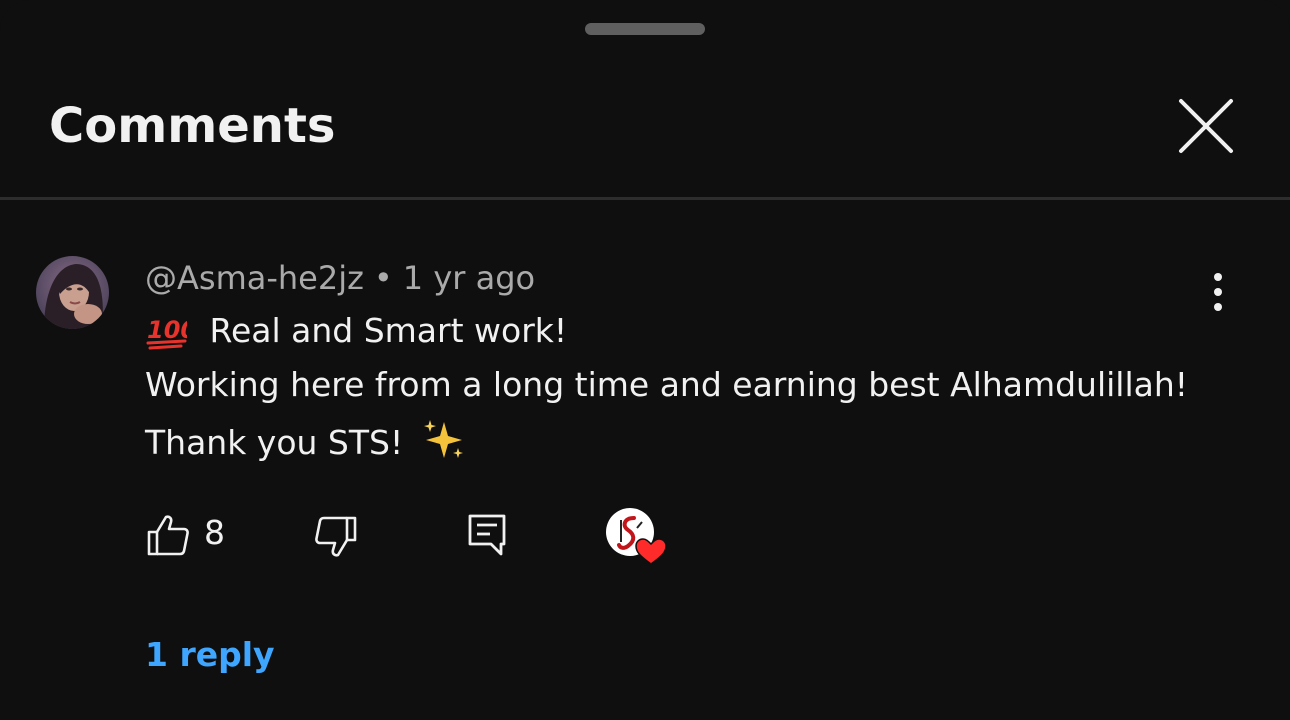  I want to click on avatar, so click(72, 292).